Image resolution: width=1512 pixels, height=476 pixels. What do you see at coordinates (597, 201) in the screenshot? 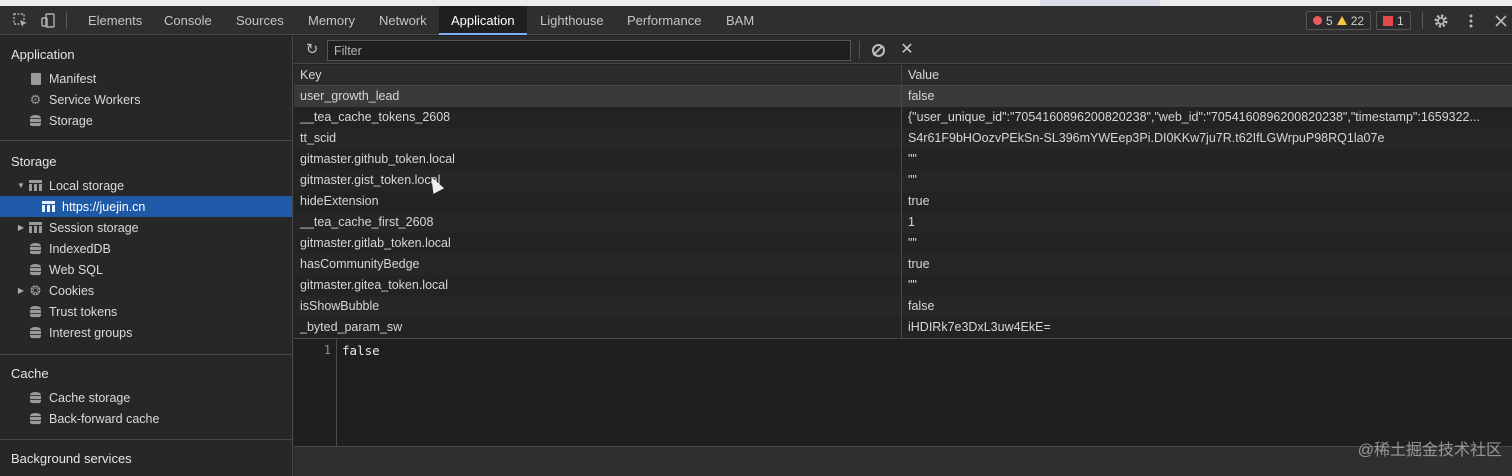
I see `row-key: hideExtension` at bounding box center [597, 201].